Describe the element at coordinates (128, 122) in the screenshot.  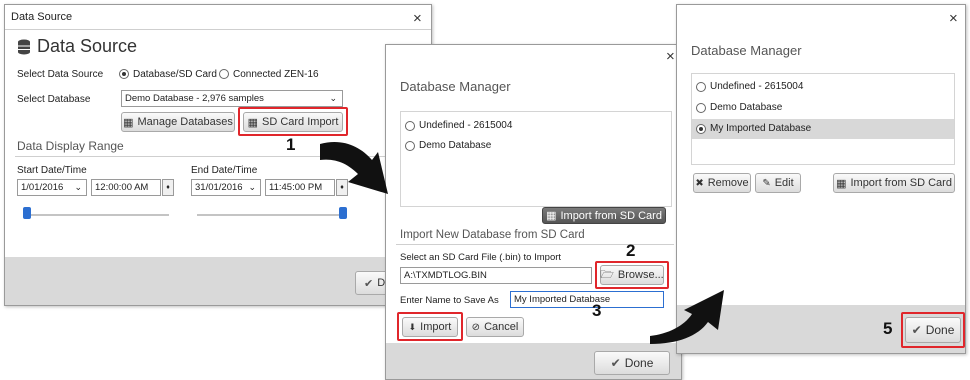
I see `table-icon: ▦` at that location.